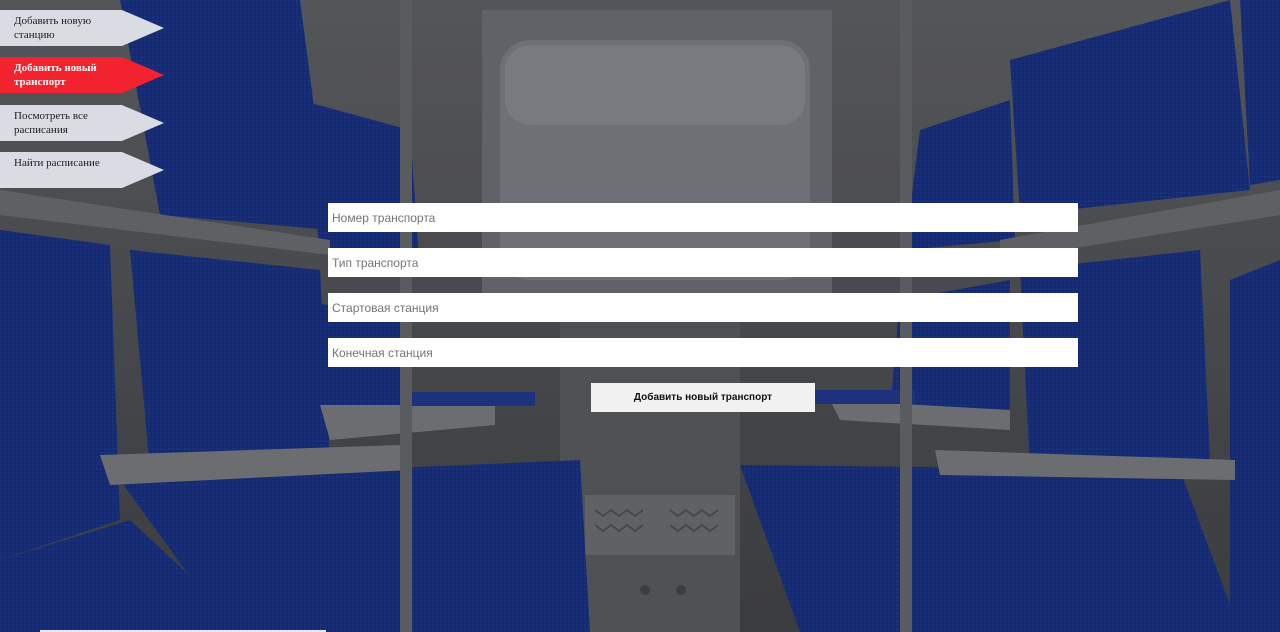  What do you see at coordinates (703, 397) in the screenshot?
I see `add-transport-button: Добавить новый транспорт` at bounding box center [703, 397].